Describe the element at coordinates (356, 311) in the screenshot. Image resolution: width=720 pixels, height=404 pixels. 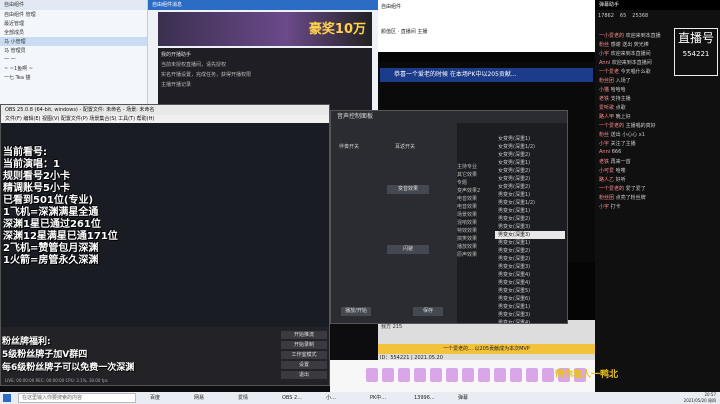
I see `play-button: 播放/开始` at that location.